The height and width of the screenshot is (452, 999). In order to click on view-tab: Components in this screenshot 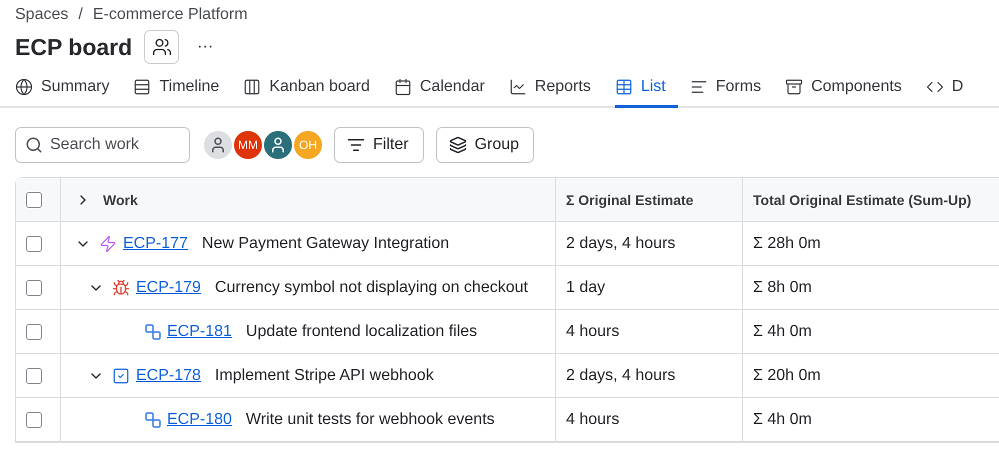, I will do `click(849, 88)`.